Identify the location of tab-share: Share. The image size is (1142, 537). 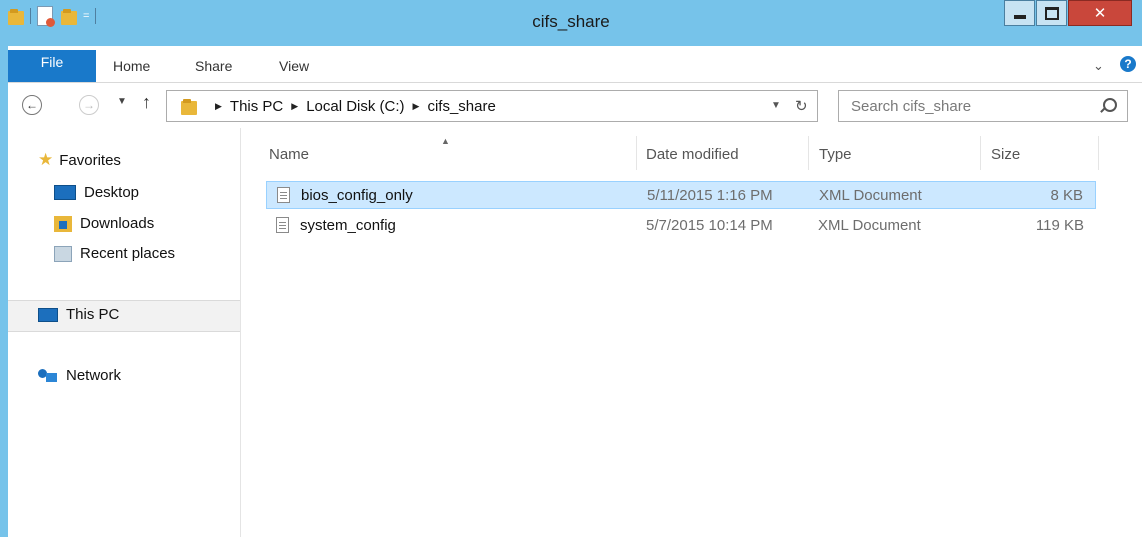
(213, 66).